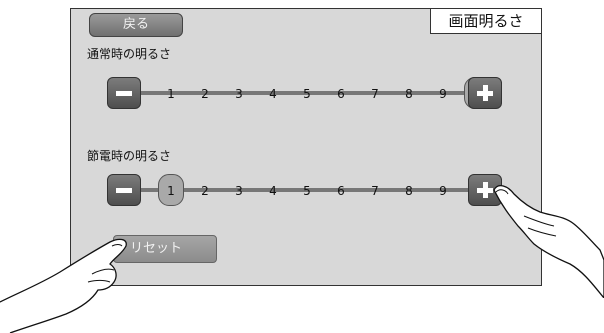 The width and height of the screenshot is (604, 333). What do you see at coordinates (136, 25) in the screenshot?
I see `back-button: 戻る` at bounding box center [136, 25].